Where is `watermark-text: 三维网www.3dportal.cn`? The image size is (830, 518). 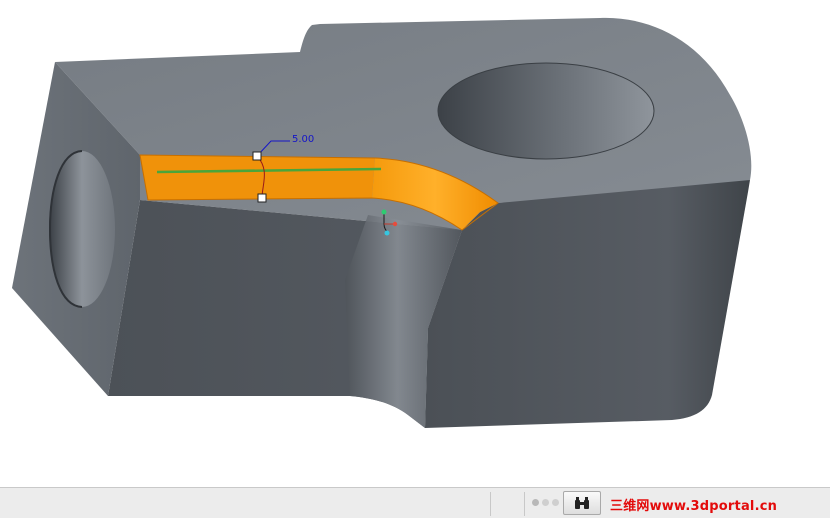 watermark-text: 三维网www.3dportal.cn is located at coordinates (694, 506).